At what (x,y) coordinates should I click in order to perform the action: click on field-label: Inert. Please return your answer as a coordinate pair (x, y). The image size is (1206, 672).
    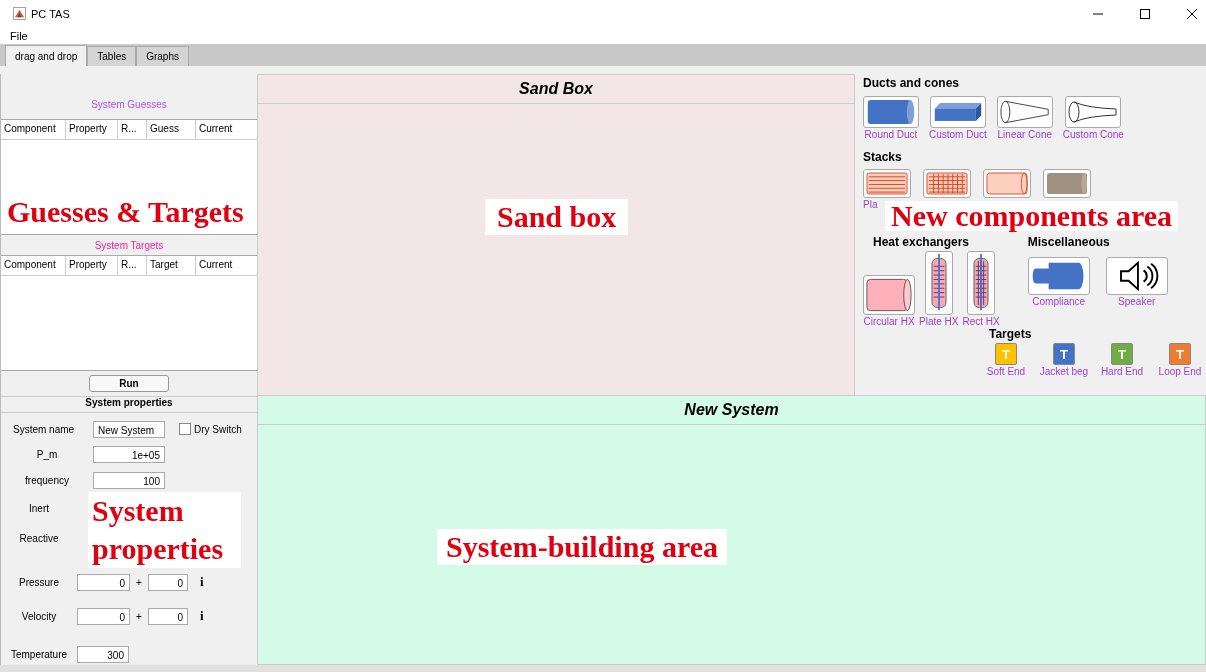
    Looking at the image, I should click on (39, 508).